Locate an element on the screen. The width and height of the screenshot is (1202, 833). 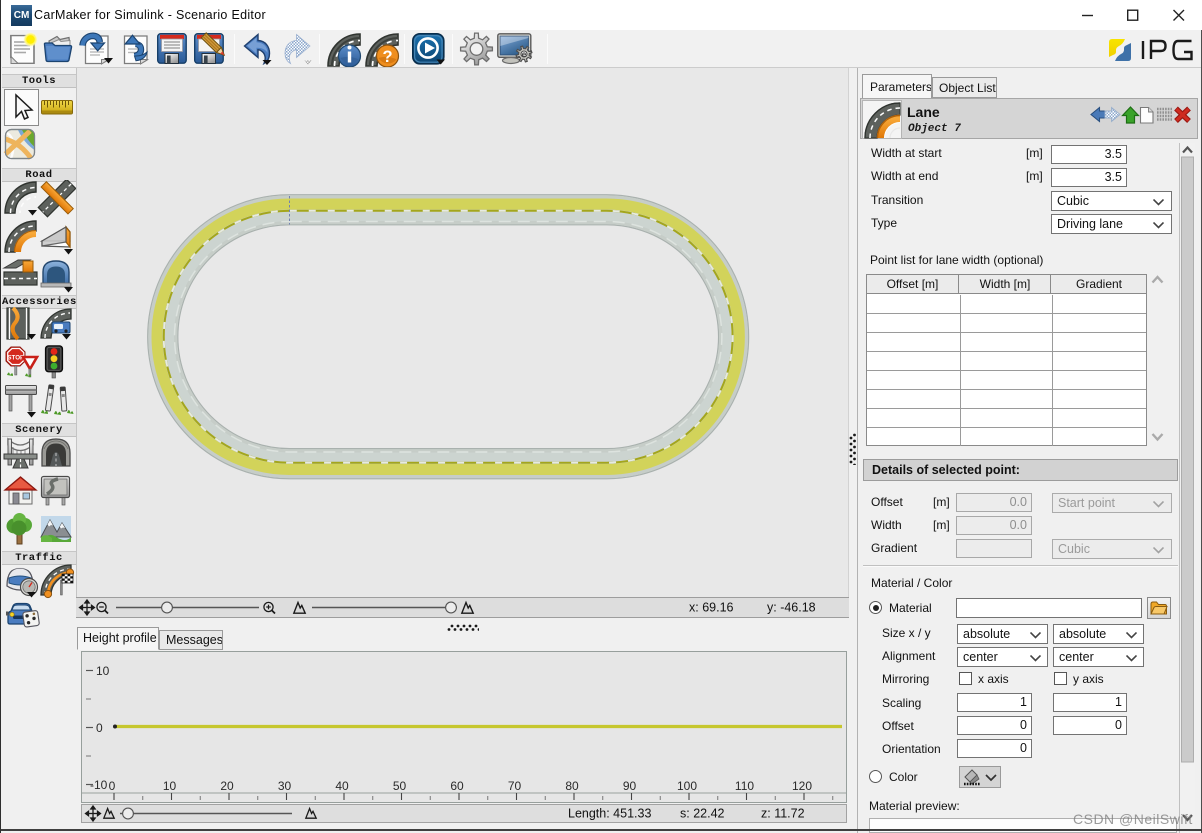
svg-text: x: 69.16 is located at coordinates (711, 608).